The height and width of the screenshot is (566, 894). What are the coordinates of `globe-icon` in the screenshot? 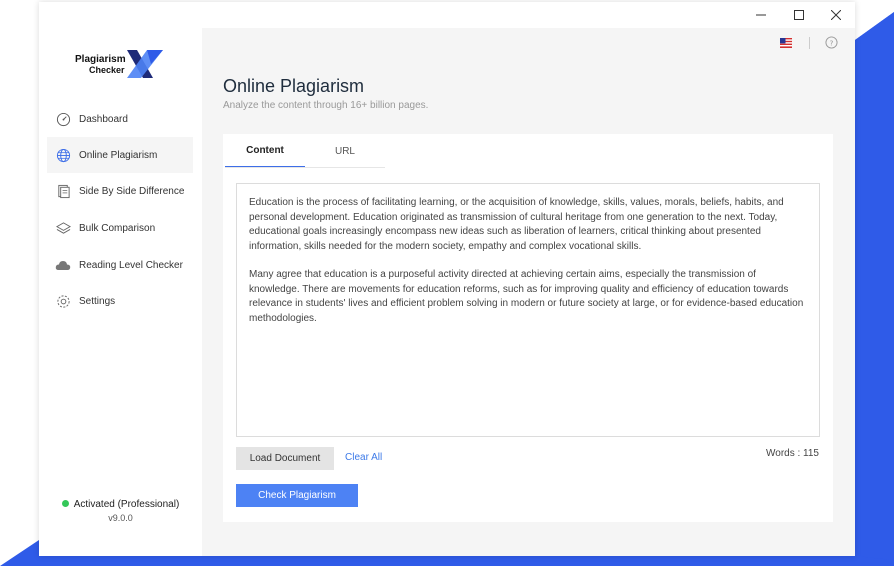 It's located at (63, 155).